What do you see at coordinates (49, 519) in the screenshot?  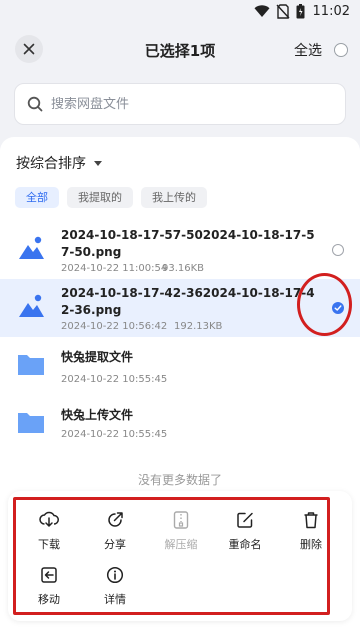 I see `download-icon` at bounding box center [49, 519].